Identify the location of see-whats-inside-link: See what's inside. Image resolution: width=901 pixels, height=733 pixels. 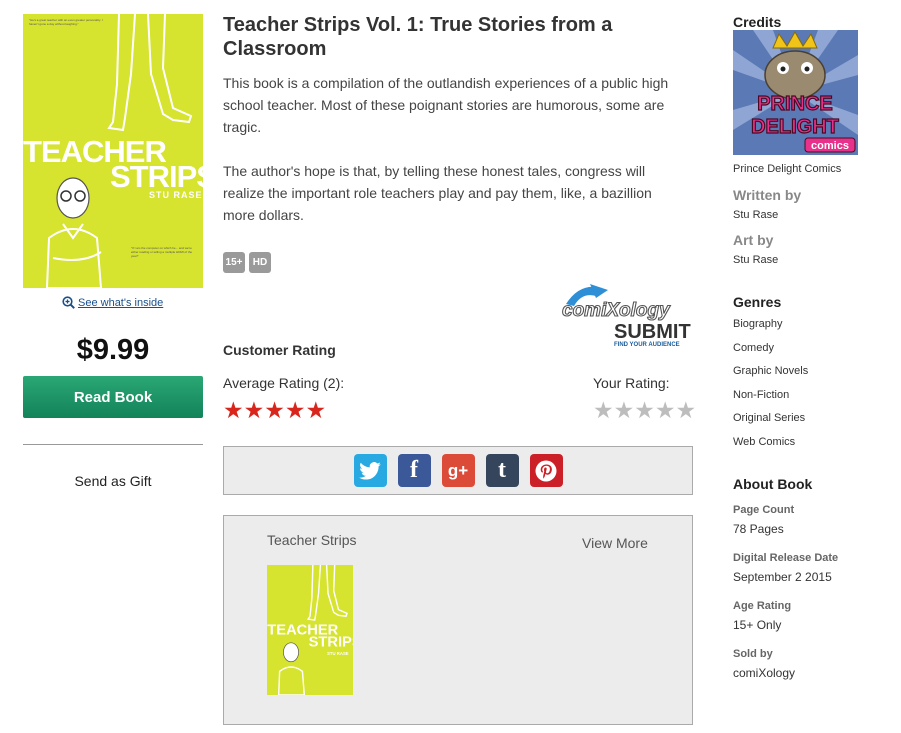
(112, 302).